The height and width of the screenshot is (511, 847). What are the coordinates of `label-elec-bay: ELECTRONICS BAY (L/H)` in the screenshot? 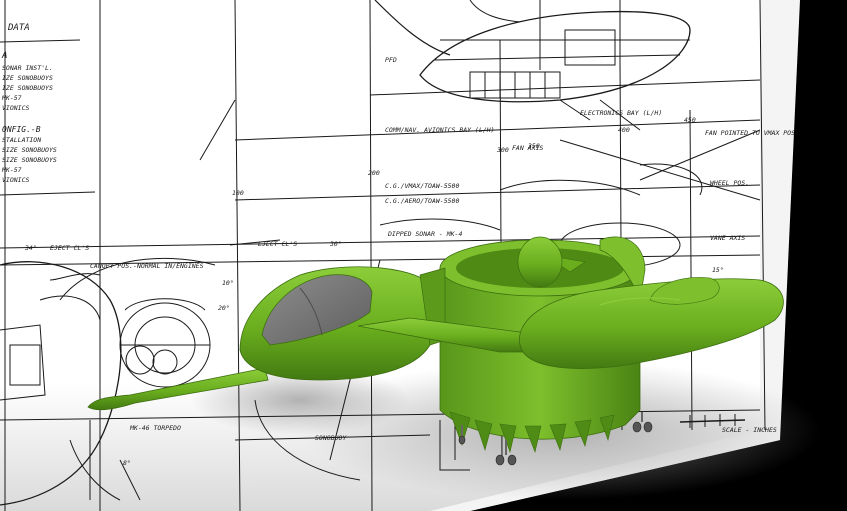 It's located at (621, 113).